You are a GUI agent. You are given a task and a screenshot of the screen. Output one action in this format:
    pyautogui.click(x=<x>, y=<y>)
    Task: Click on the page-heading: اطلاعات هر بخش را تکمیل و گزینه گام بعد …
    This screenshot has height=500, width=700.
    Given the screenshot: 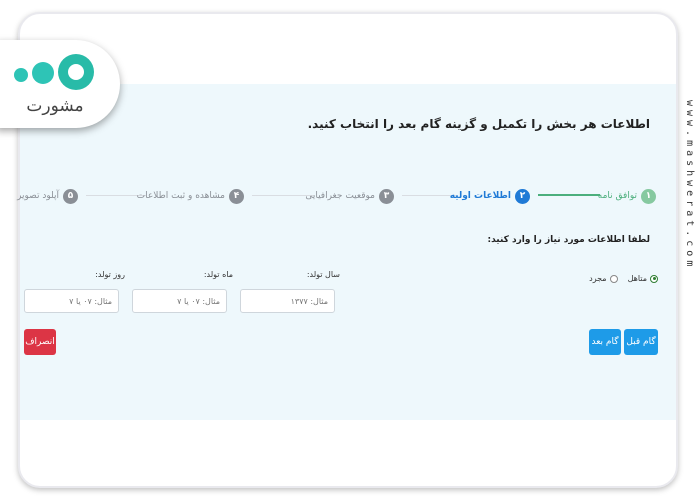 What is the action you would take?
    pyautogui.click(x=478, y=124)
    